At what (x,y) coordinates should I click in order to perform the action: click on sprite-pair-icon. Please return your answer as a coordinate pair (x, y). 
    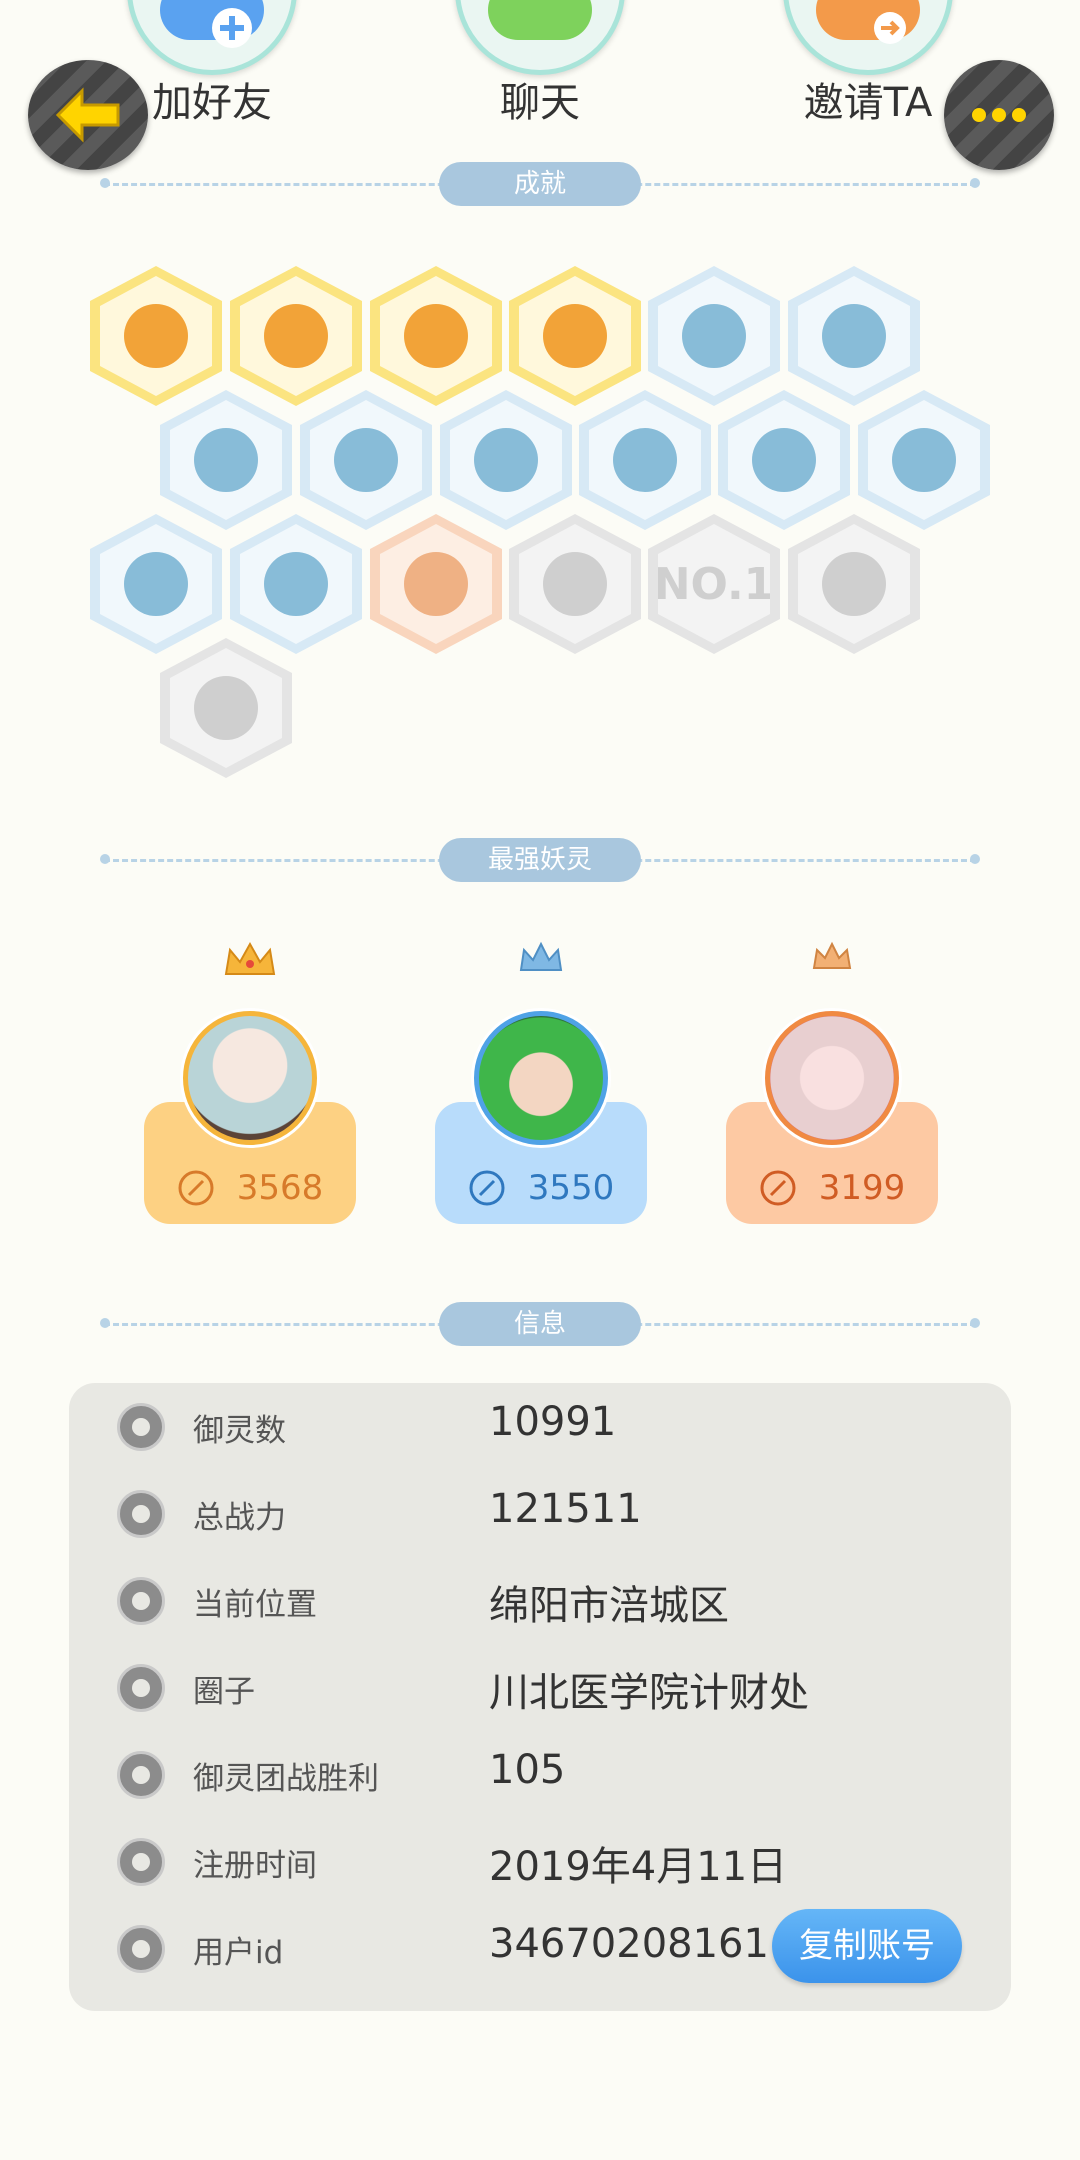
    Looking at the image, I should click on (436, 584).